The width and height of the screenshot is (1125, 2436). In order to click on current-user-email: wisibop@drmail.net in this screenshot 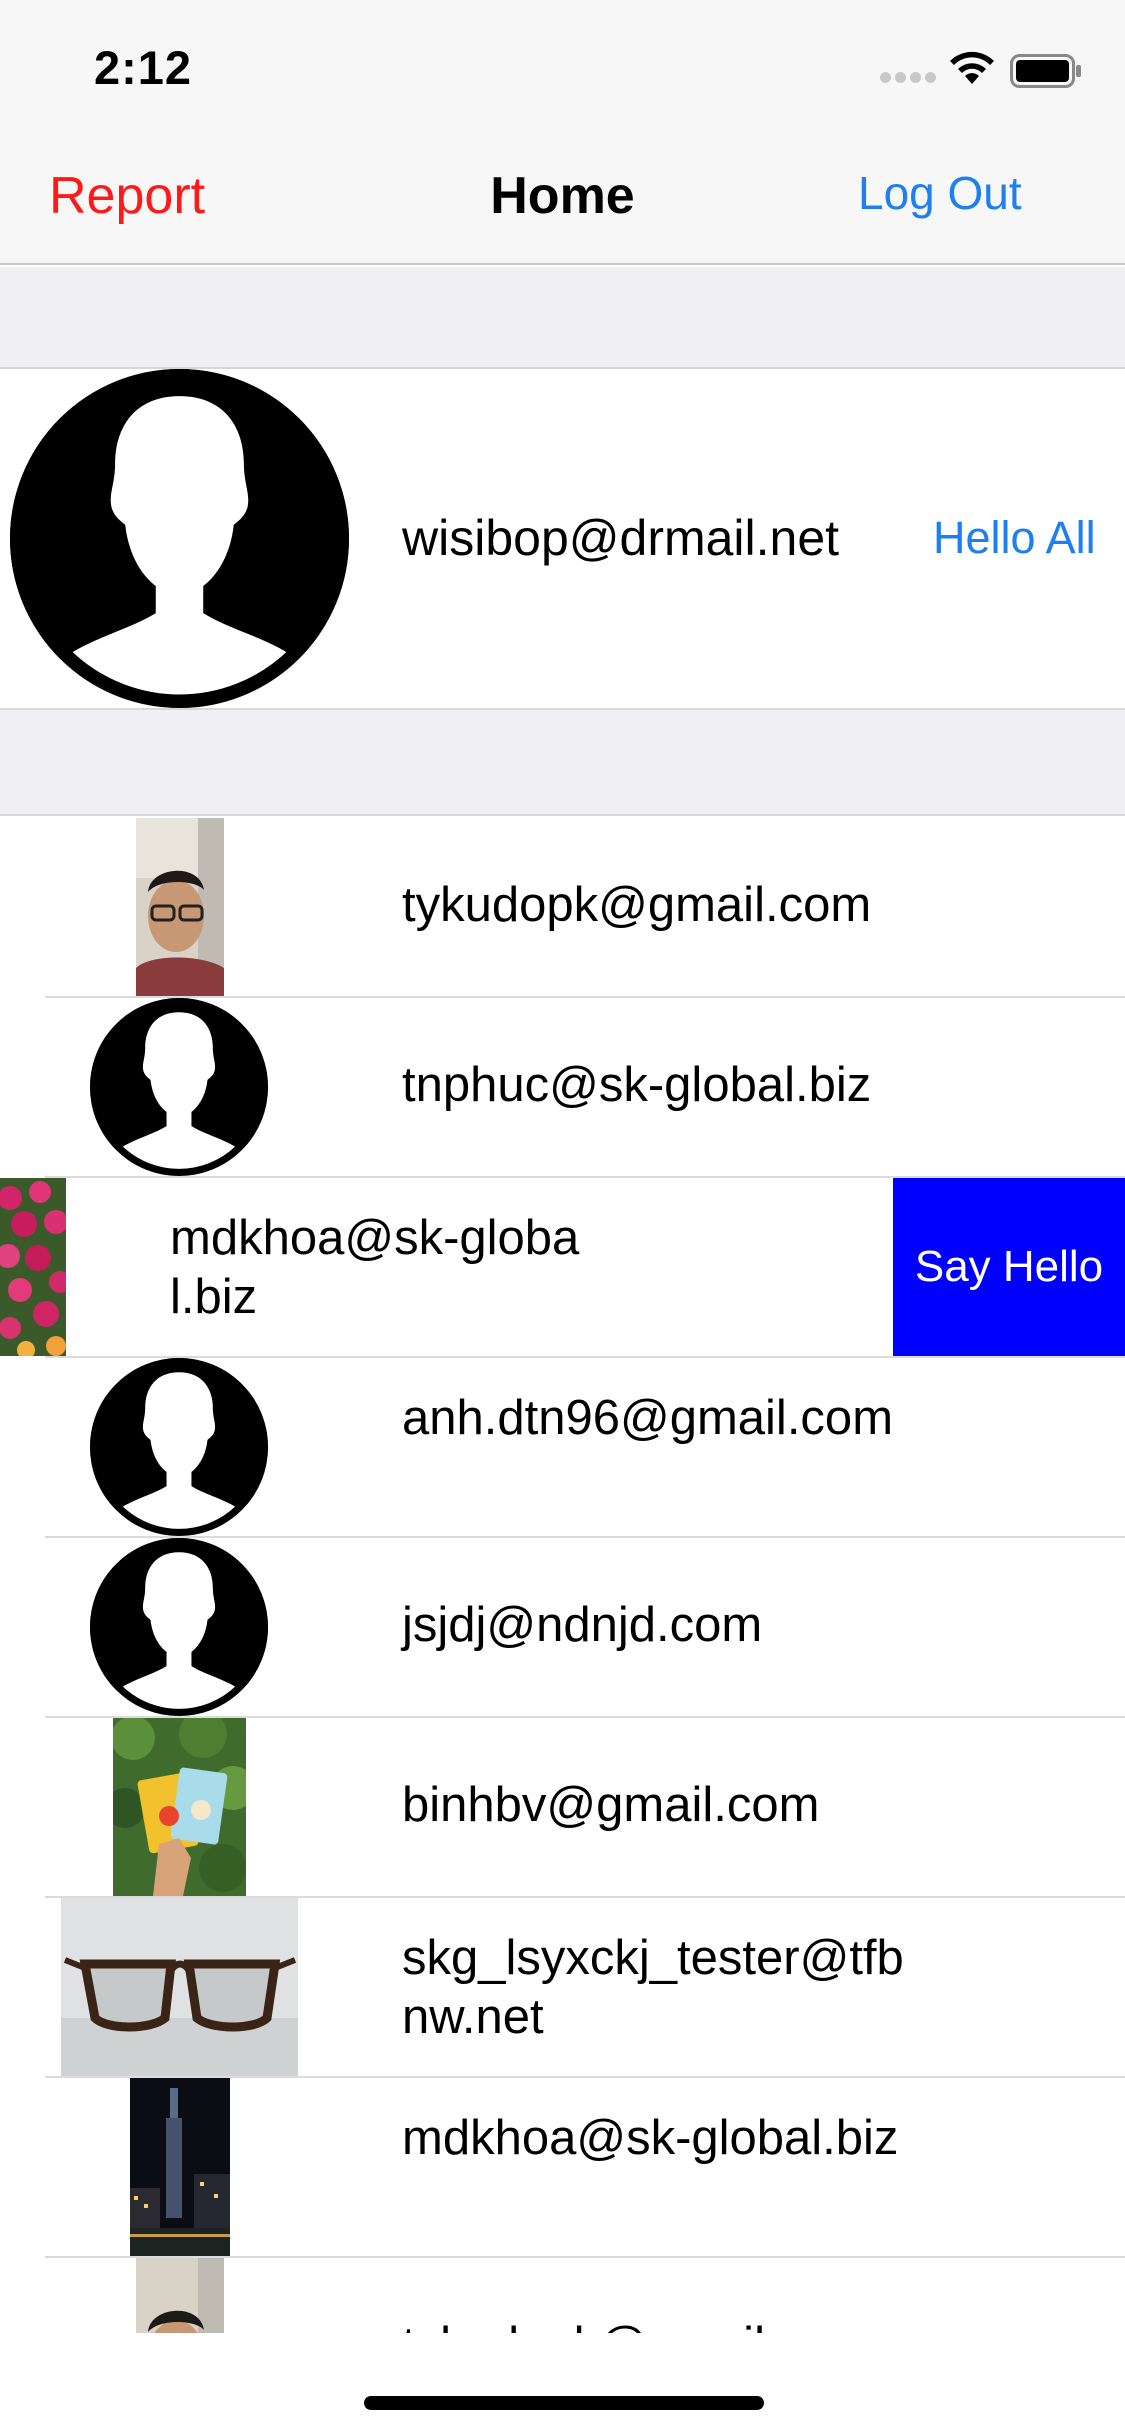, I will do `click(621, 538)`.